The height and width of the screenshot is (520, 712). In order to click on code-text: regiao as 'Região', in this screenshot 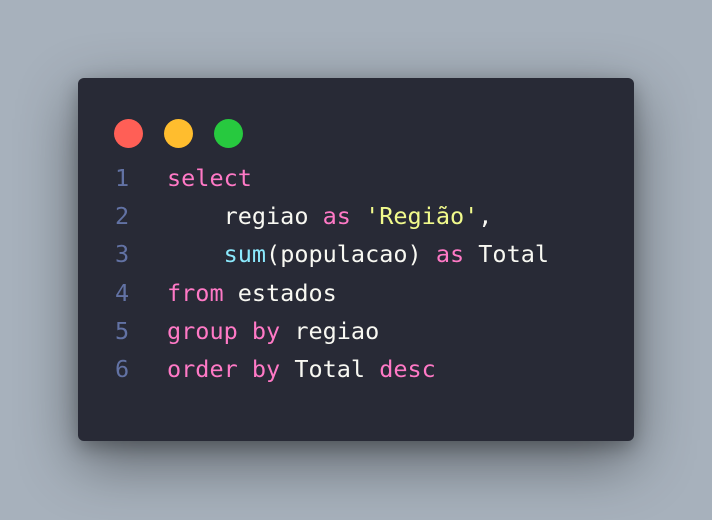, I will do `click(330, 216)`.